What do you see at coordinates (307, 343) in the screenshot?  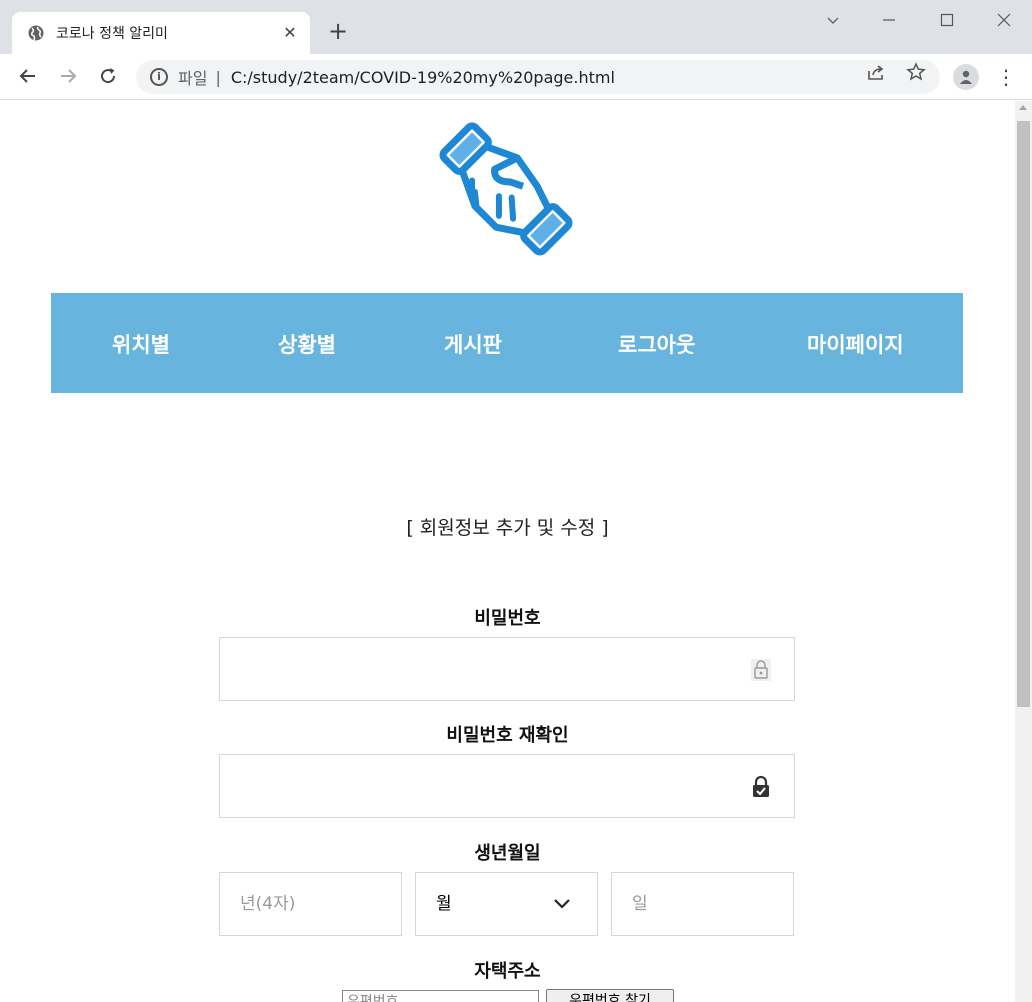 I see `nav-item-by-situation: 상황별` at bounding box center [307, 343].